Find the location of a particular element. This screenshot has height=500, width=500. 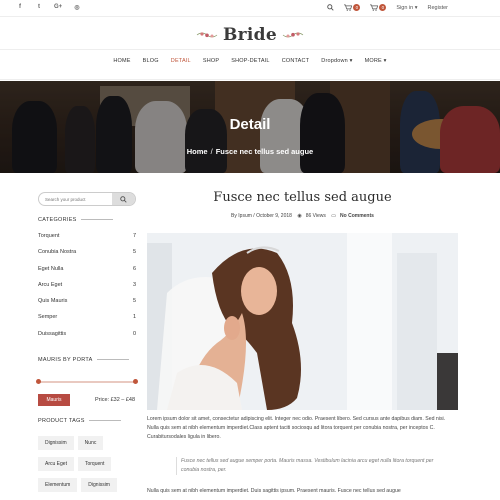

chevron-down-icon: ▾ is located at coordinates (416, 7).